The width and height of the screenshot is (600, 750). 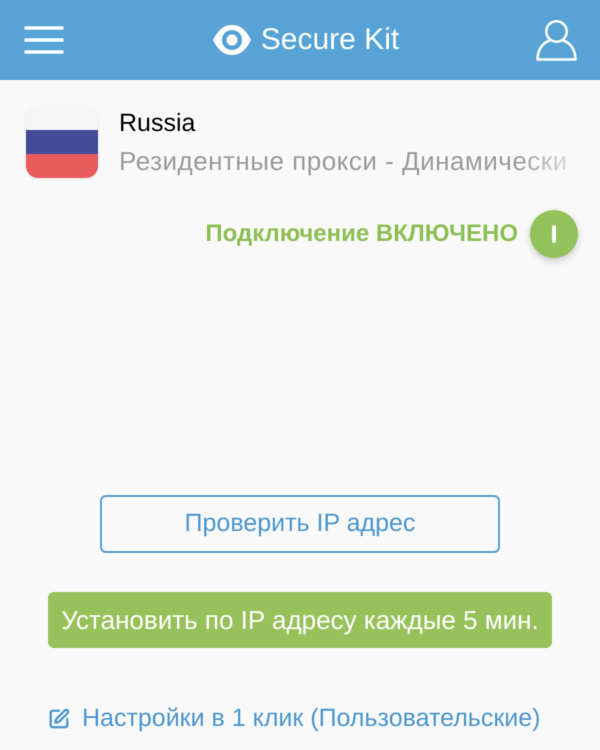 What do you see at coordinates (231, 40) in the screenshot?
I see `eye-icon` at bounding box center [231, 40].